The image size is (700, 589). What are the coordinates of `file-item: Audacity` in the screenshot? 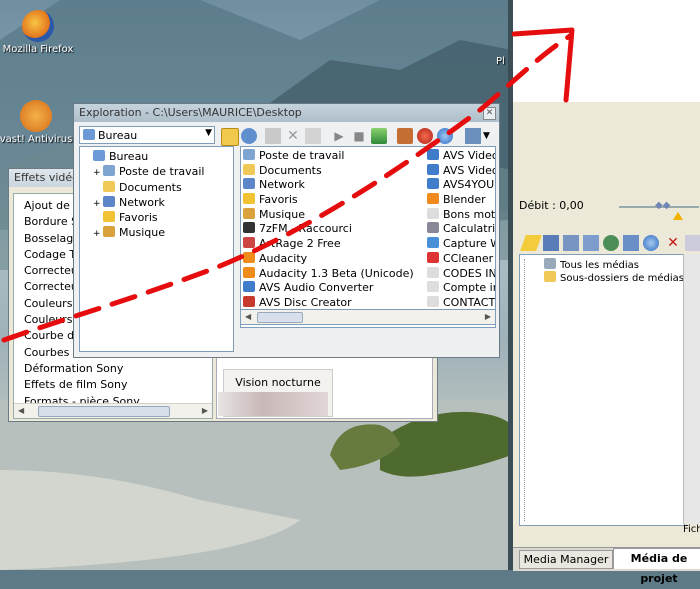 It's located at (335, 259).